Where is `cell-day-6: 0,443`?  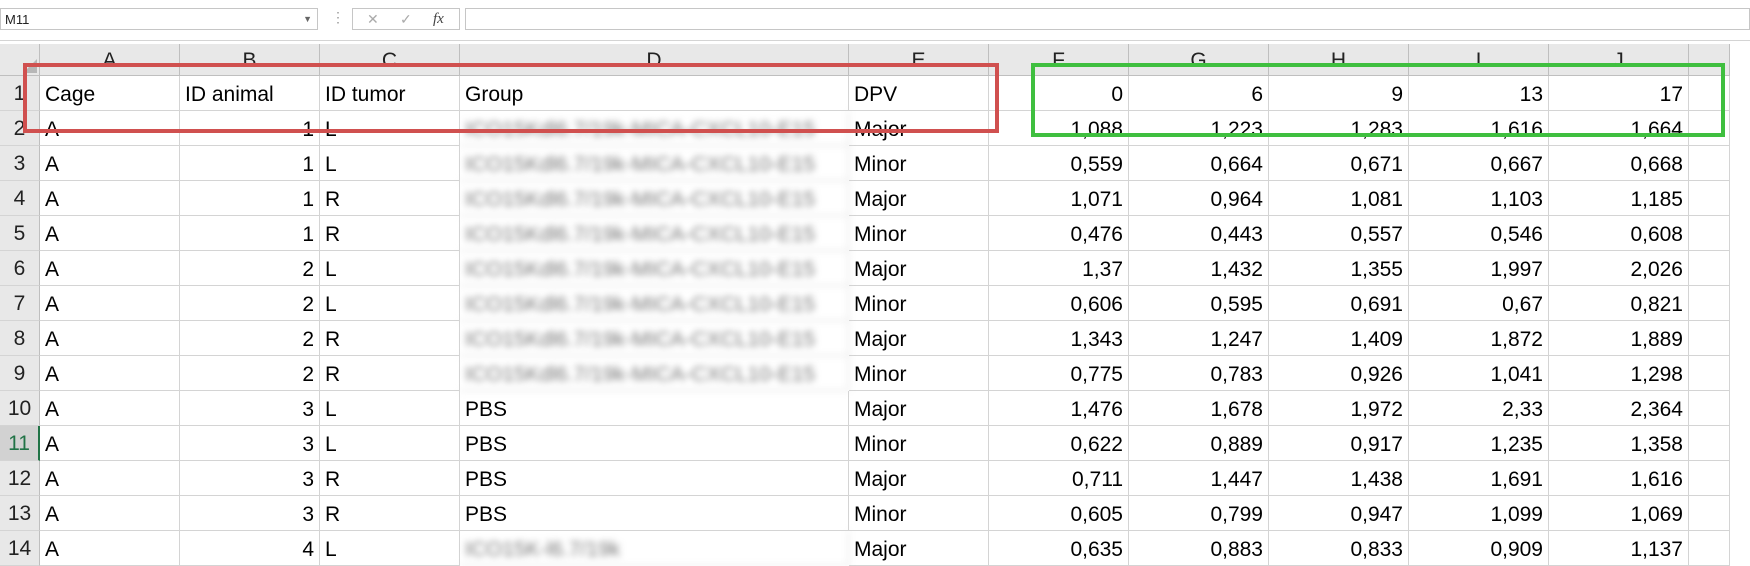 cell-day-6: 0,443 is located at coordinates (1199, 233).